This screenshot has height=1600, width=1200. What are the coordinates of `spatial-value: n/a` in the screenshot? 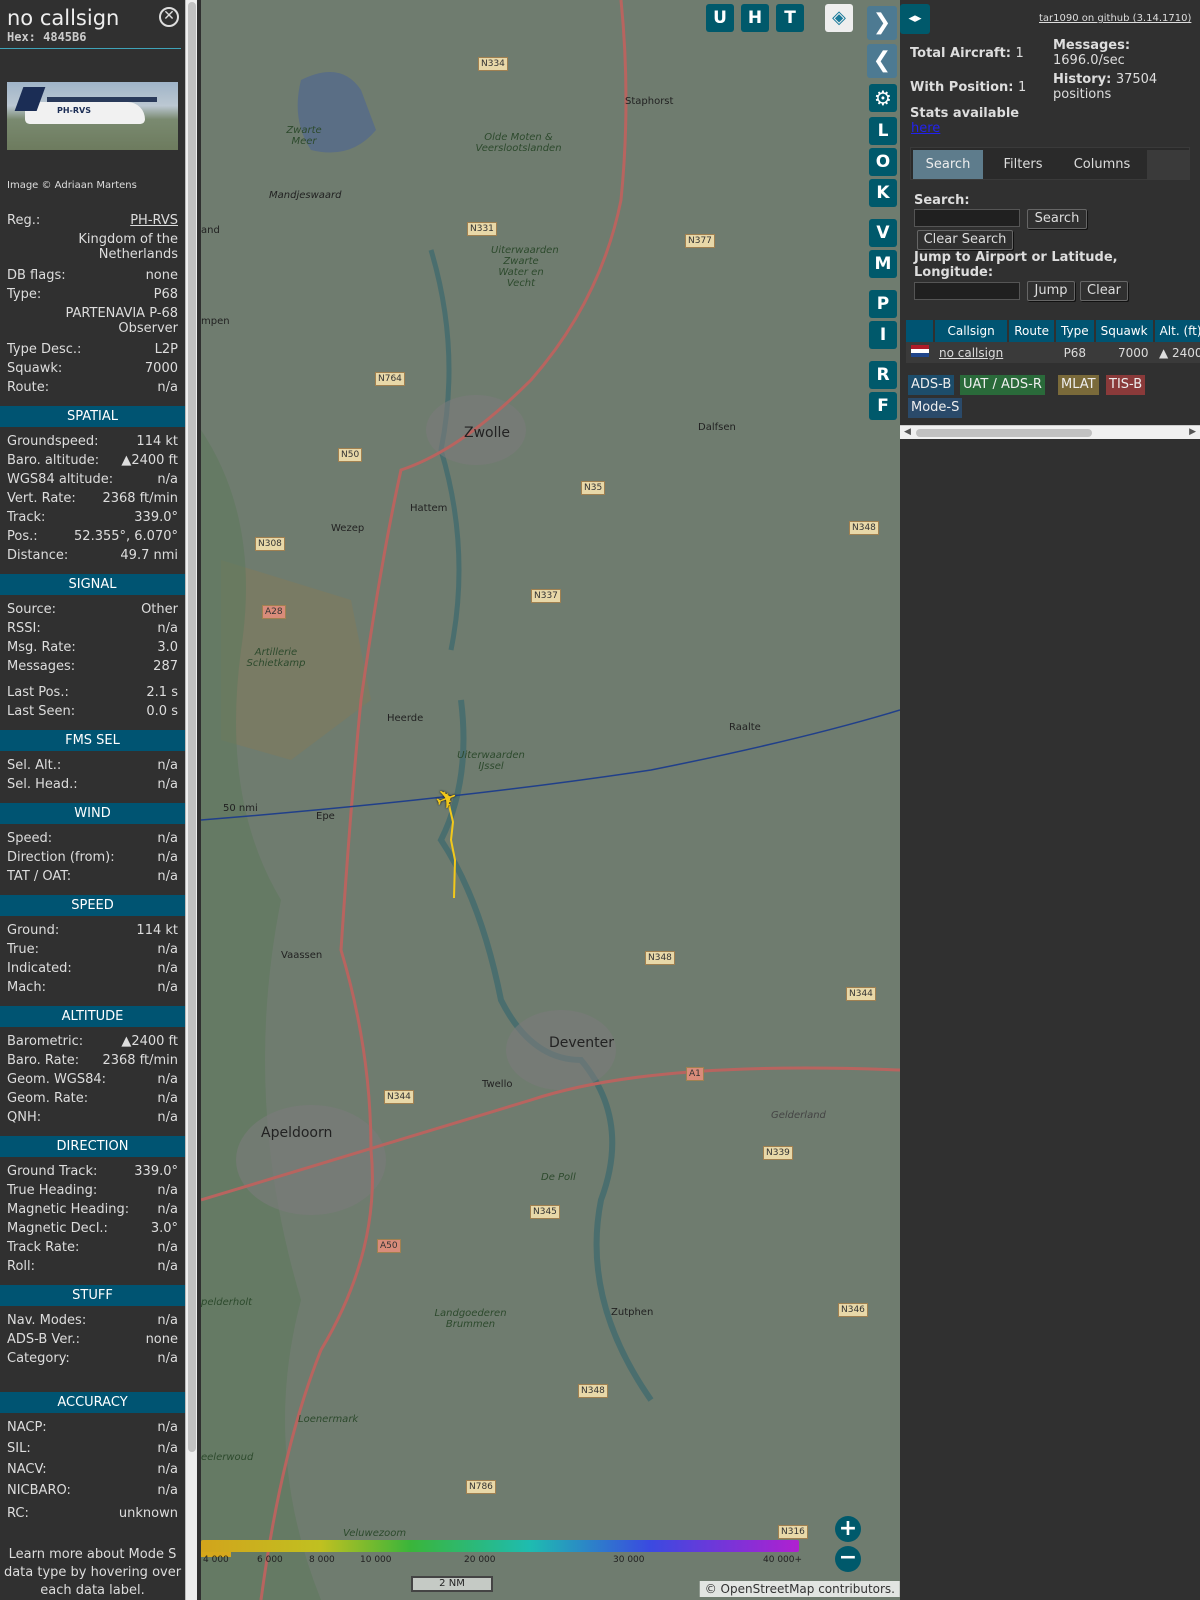 It's located at (167, 479).